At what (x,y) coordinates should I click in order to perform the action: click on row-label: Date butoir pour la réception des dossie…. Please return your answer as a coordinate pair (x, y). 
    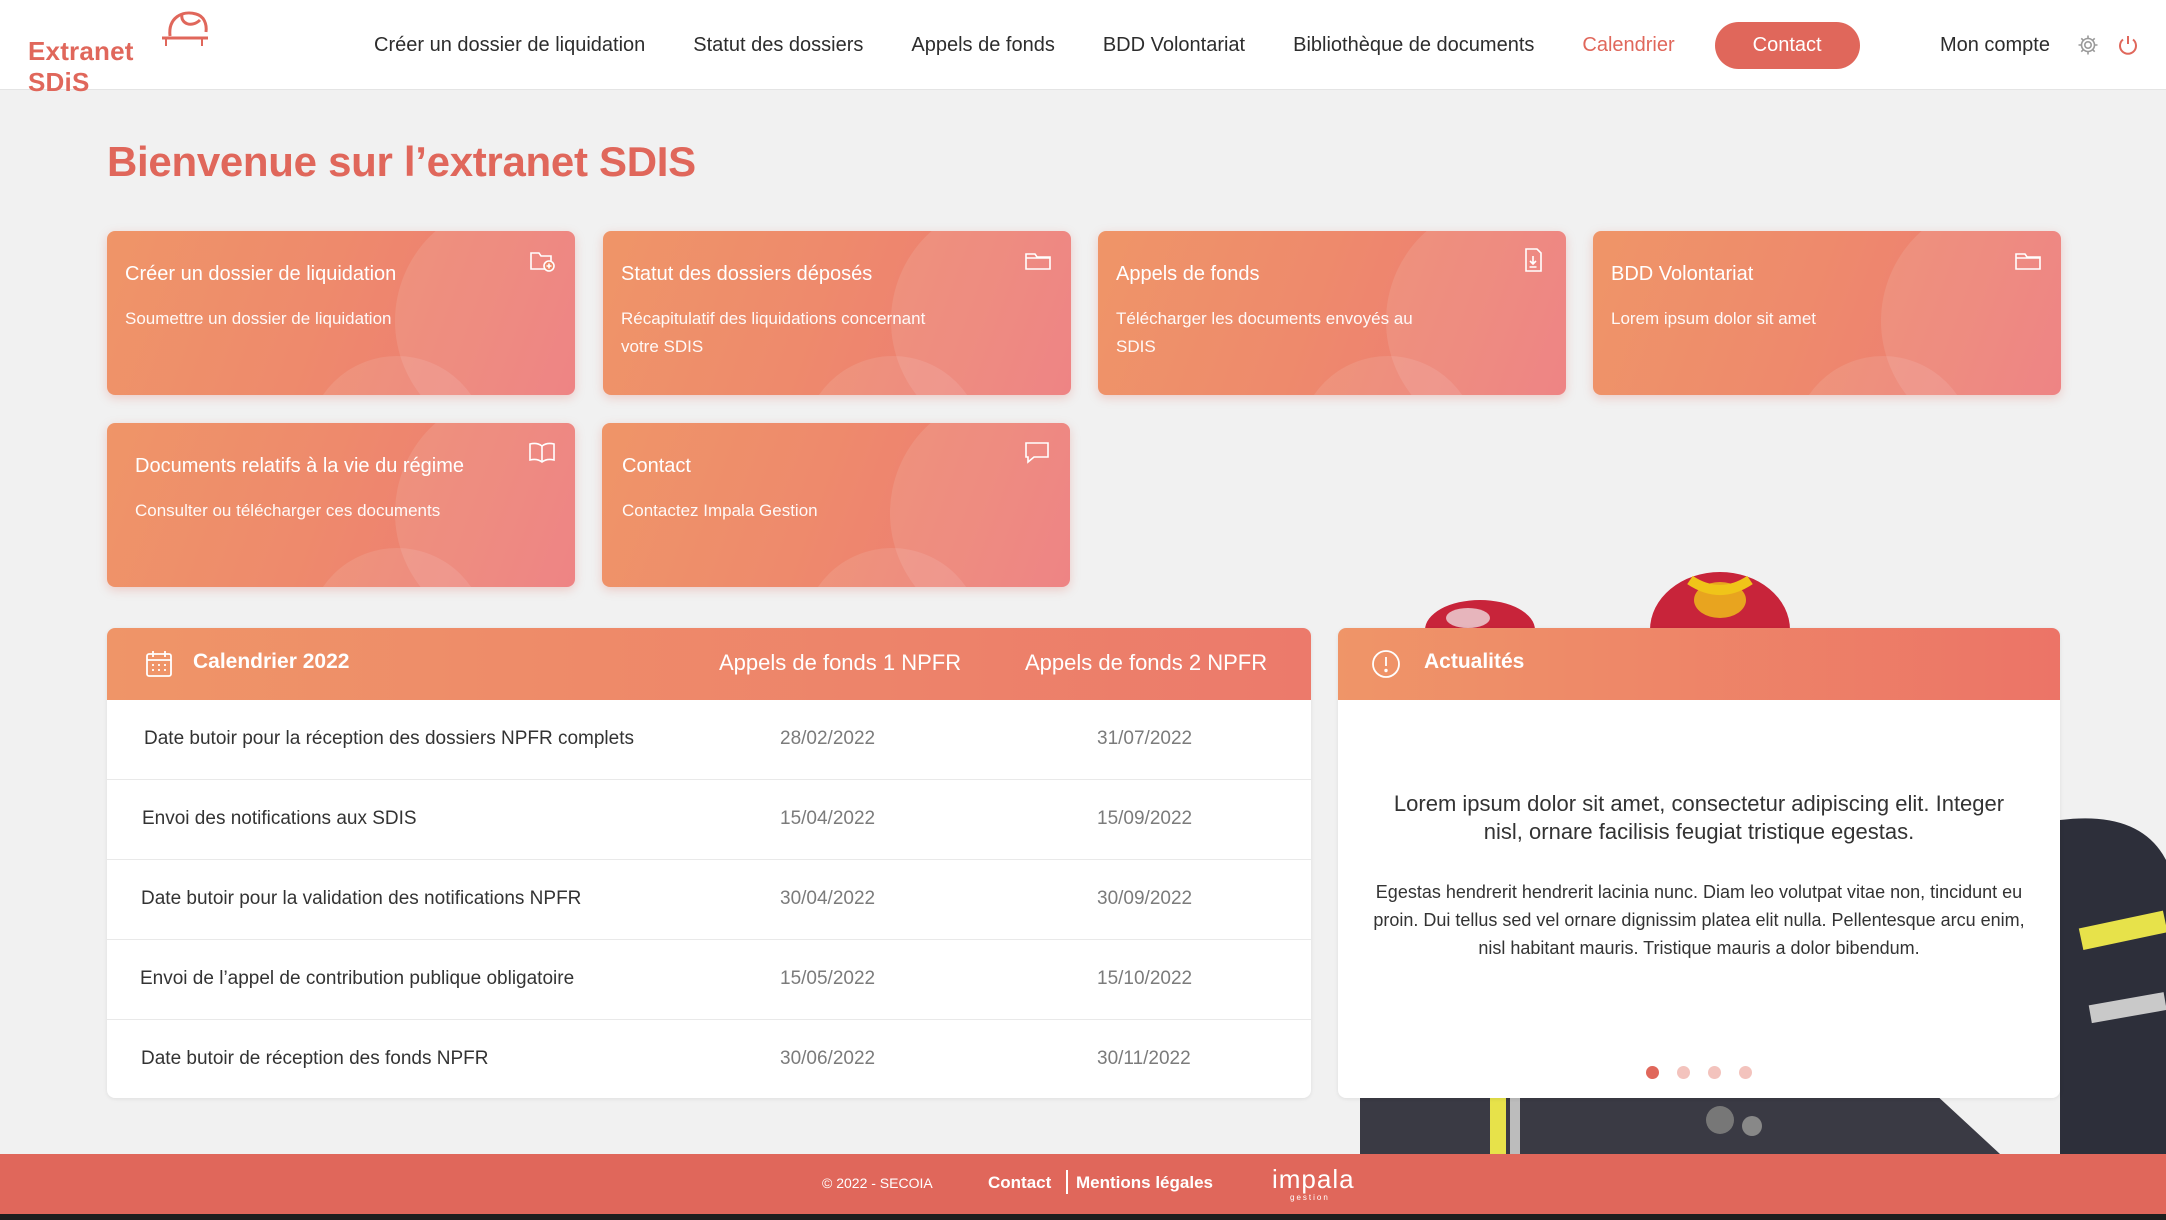
    Looking at the image, I should click on (389, 738).